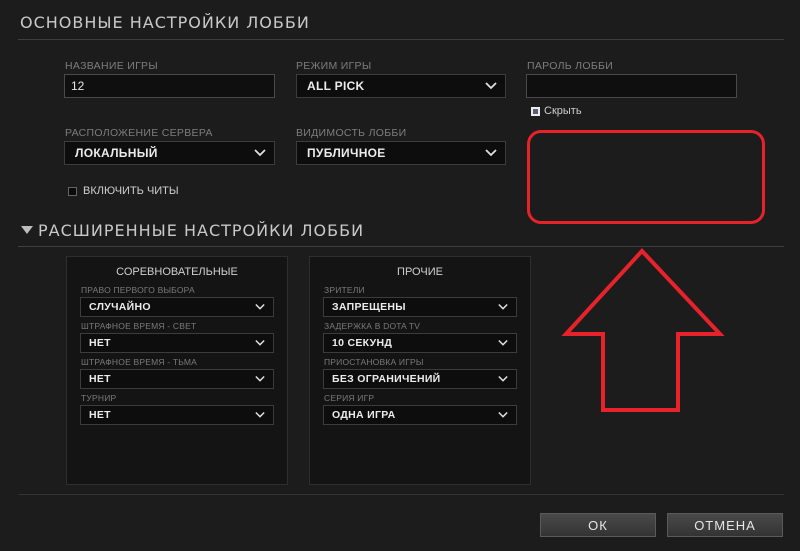  I want to click on hide-password-label: Скрыть, so click(563, 111).